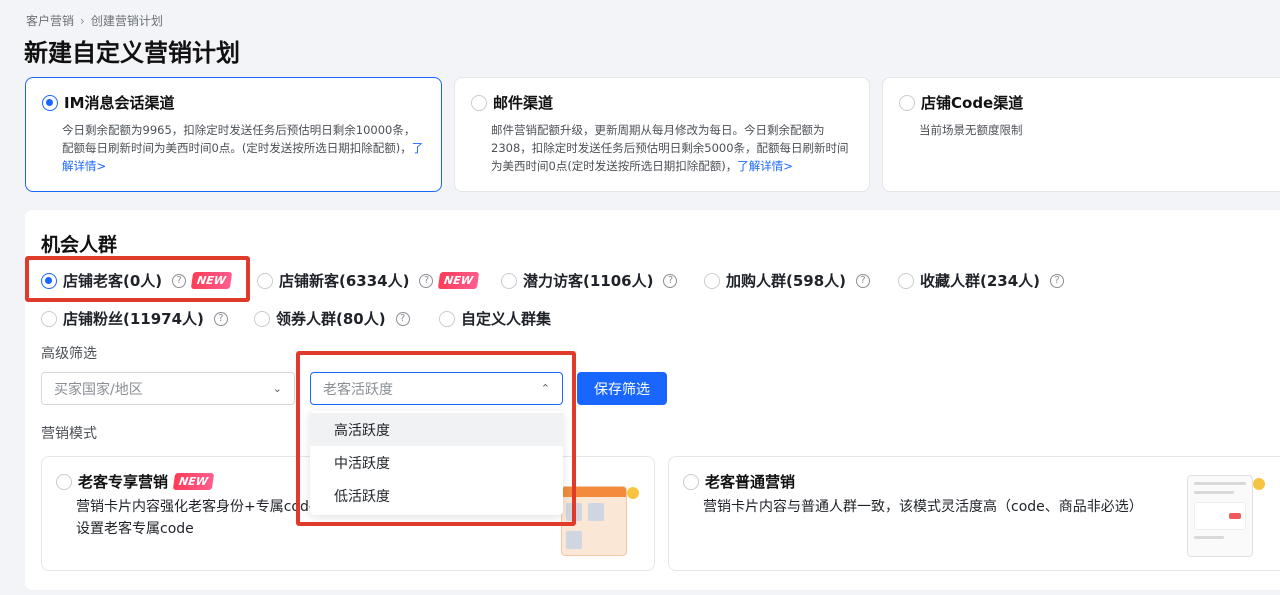 The width and height of the screenshot is (1280, 595). I want to click on channel-title: 邮件渠道, so click(523, 103).